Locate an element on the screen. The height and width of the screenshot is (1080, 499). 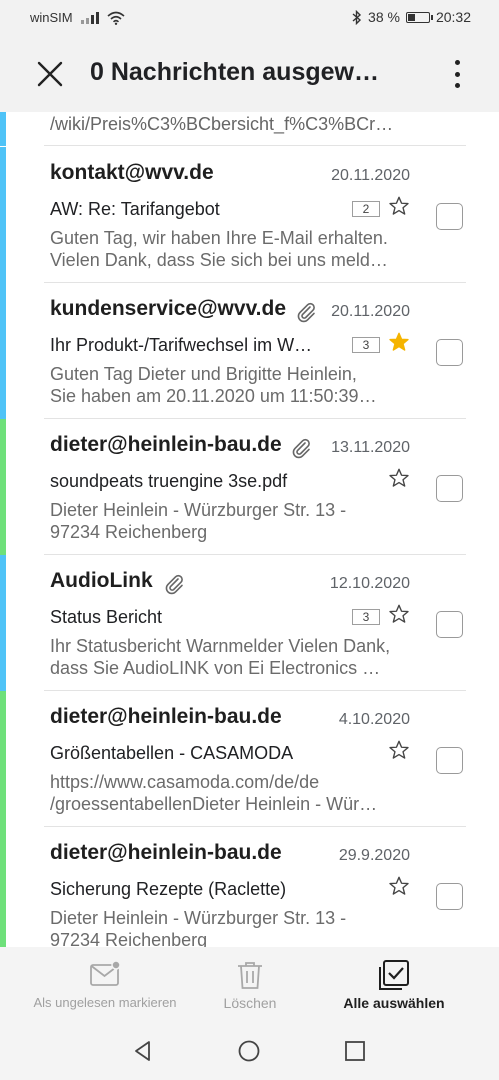
message-date: 13.11.2020 is located at coordinates (370, 447).